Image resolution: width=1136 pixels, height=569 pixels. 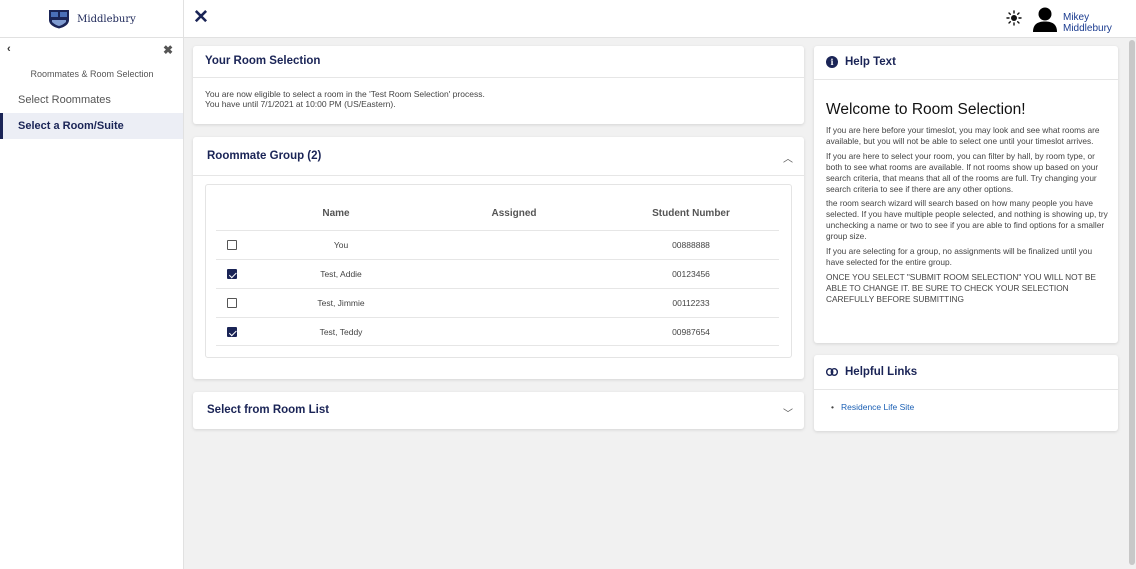 What do you see at coordinates (498, 410) in the screenshot?
I see `room-list-card: Select from Room List ﹀` at bounding box center [498, 410].